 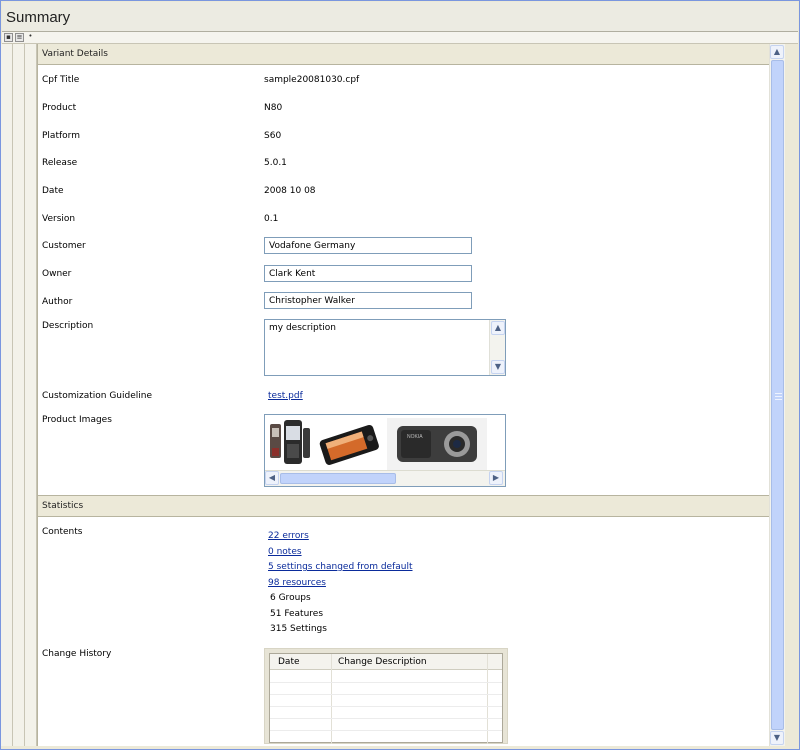 What do you see at coordinates (63, 506) in the screenshot?
I see `statistics-title: Statistics` at bounding box center [63, 506].